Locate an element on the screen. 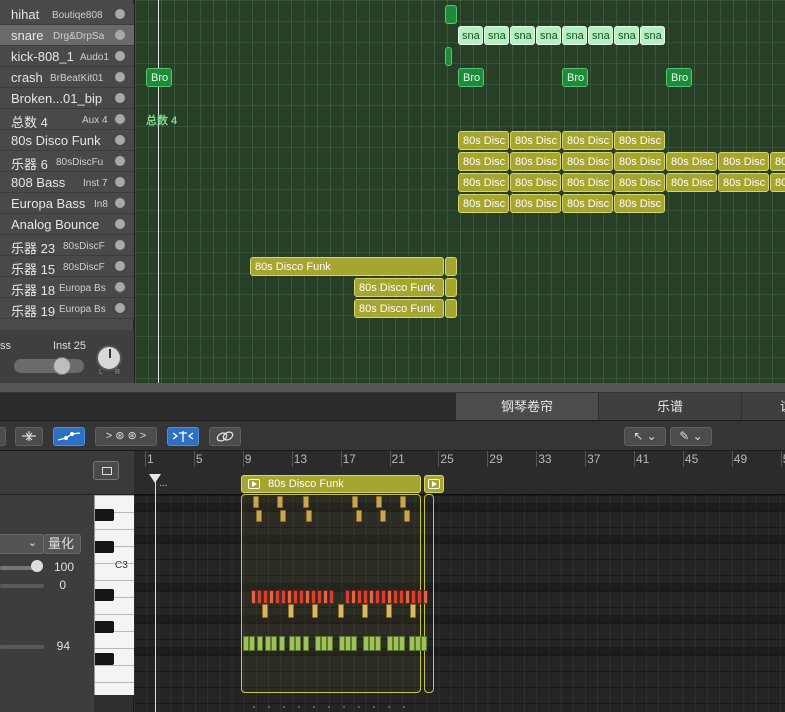 This screenshot has height=712, width=785. velocity-value: 100 is located at coordinates (54, 567).